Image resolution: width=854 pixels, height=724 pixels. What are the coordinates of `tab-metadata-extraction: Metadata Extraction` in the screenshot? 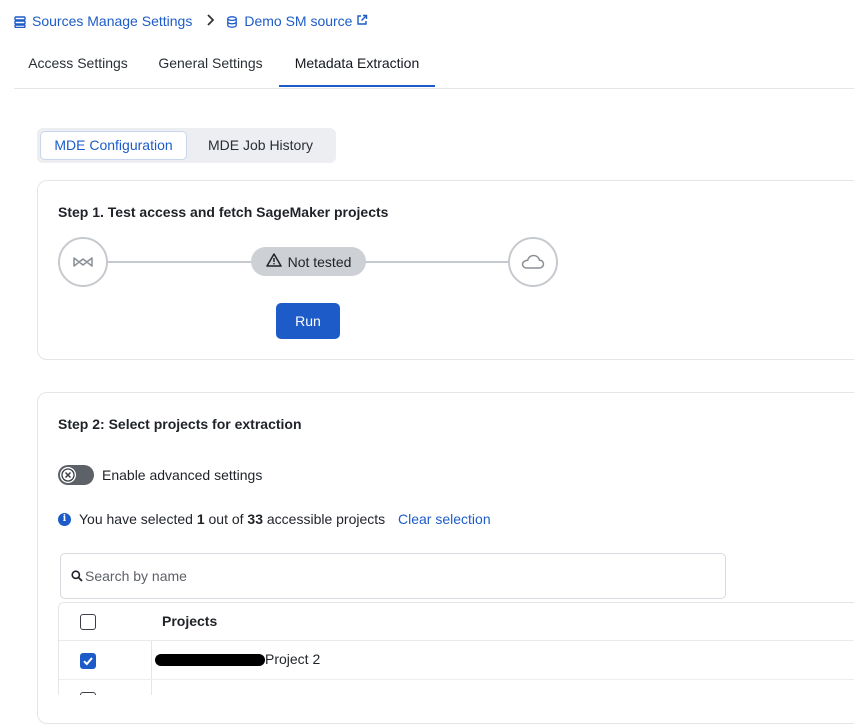 It's located at (357, 65).